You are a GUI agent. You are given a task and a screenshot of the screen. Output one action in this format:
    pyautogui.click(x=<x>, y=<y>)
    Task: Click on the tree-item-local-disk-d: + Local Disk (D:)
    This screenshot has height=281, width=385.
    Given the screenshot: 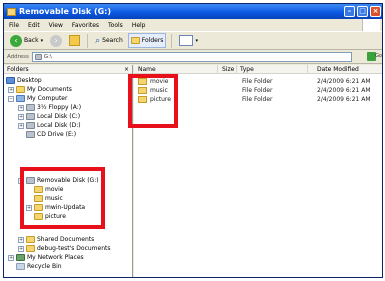 What is the action you would take?
    pyautogui.click(x=49, y=125)
    